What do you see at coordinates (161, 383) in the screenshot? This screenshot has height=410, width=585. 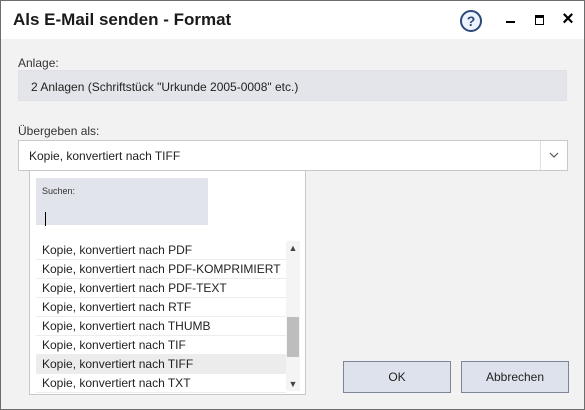 I see `list-item: Kopie, konvertiert nach TXT` at bounding box center [161, 383].